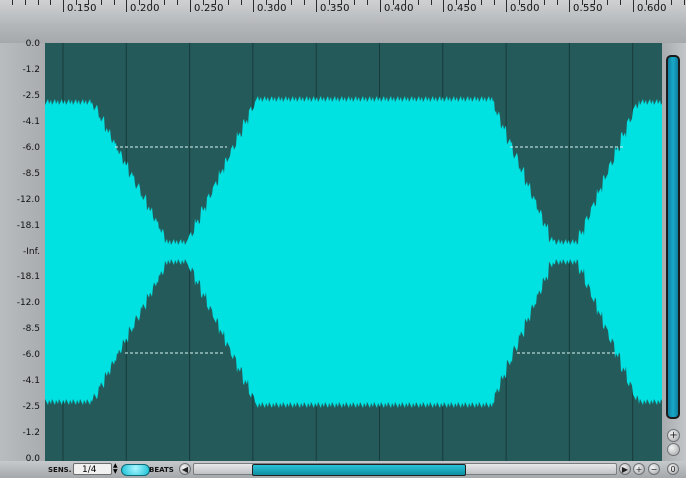 The width and height of the screenshot is (686, 478). What do you see at coordinates (135, 470) in the screenshot?
I see `beats-slider` at bounding box center [135, 470].